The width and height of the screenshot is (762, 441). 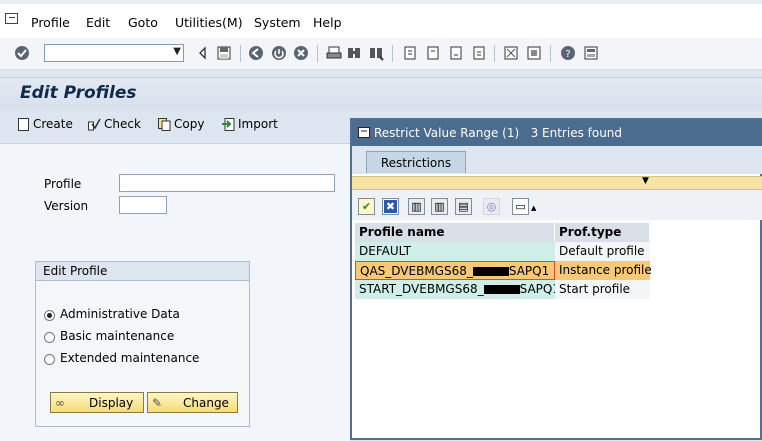 I want to click on cancel-icon, so click(x=301, y=53).